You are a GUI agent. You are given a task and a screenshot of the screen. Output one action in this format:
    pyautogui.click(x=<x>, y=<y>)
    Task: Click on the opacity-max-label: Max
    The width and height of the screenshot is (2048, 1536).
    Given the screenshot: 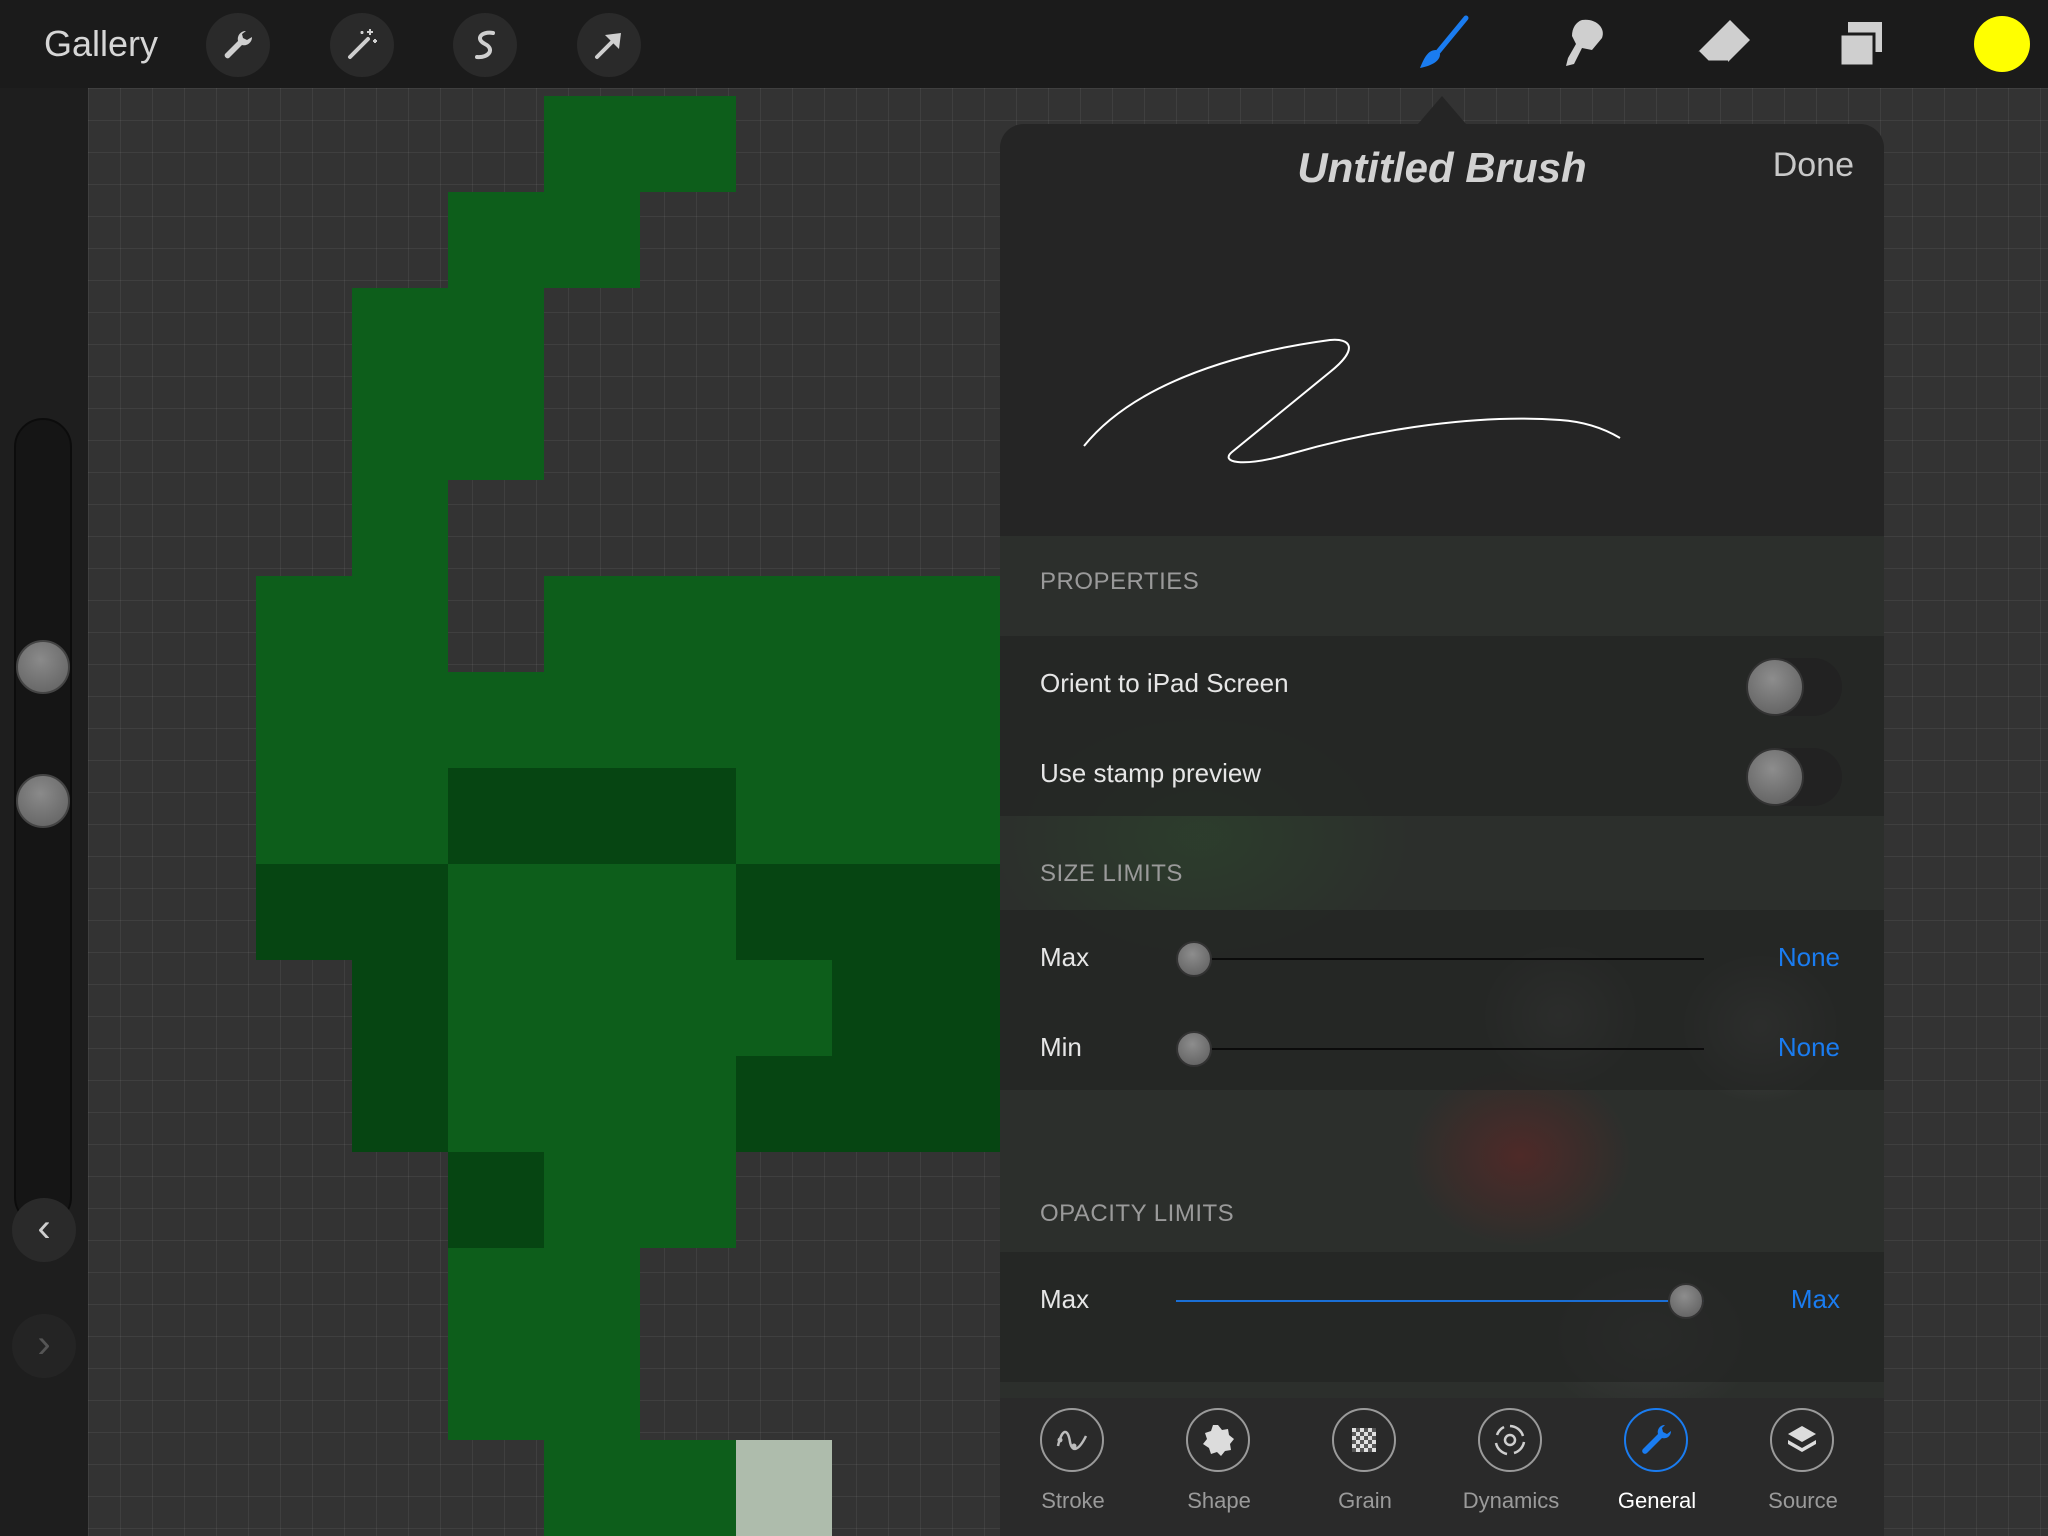 What is the action you would take?
    pyautogui.click(x=1065, y=1299)
    